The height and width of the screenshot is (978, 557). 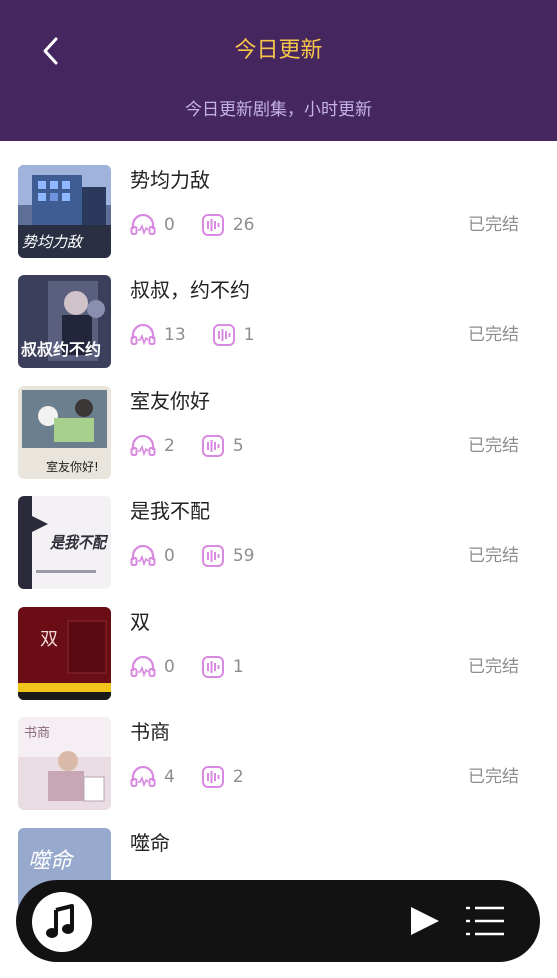 I want to click on item-stats: 13 1, so click(x=205, y=335).